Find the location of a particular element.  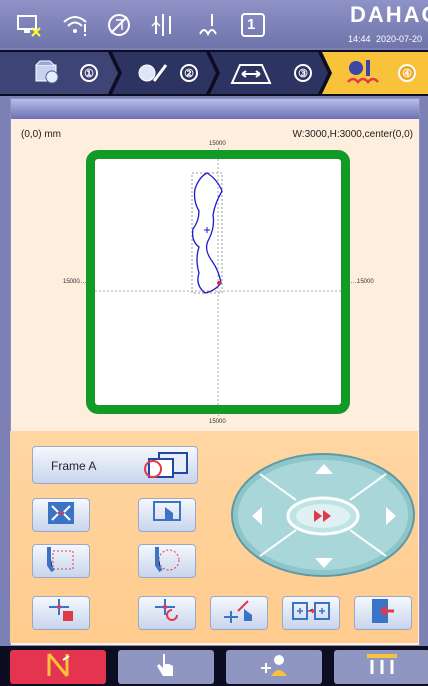

trace-circle-button is located at coordinates (167, 561).